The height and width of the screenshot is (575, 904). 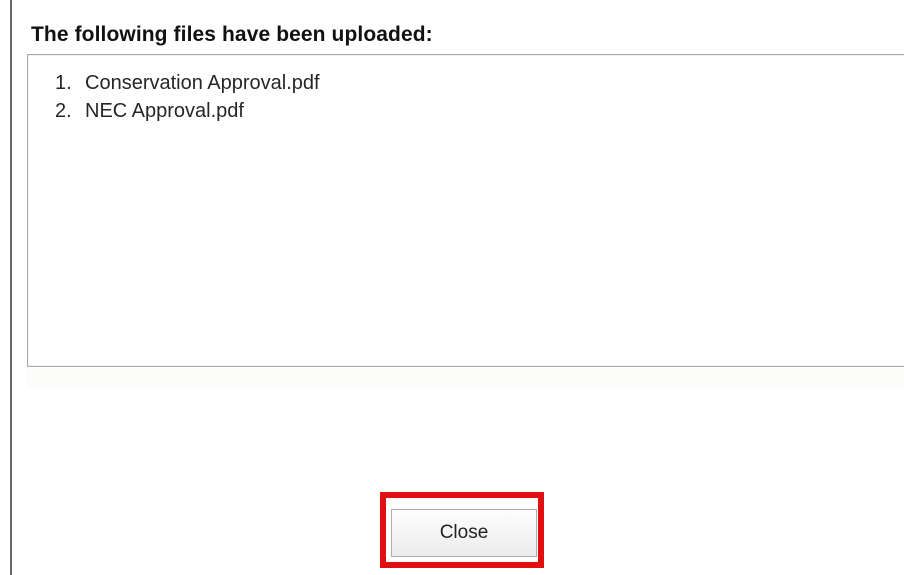 I want to click on list-item: 2. NEC Approval.pdf, so click(x=187, y=111).